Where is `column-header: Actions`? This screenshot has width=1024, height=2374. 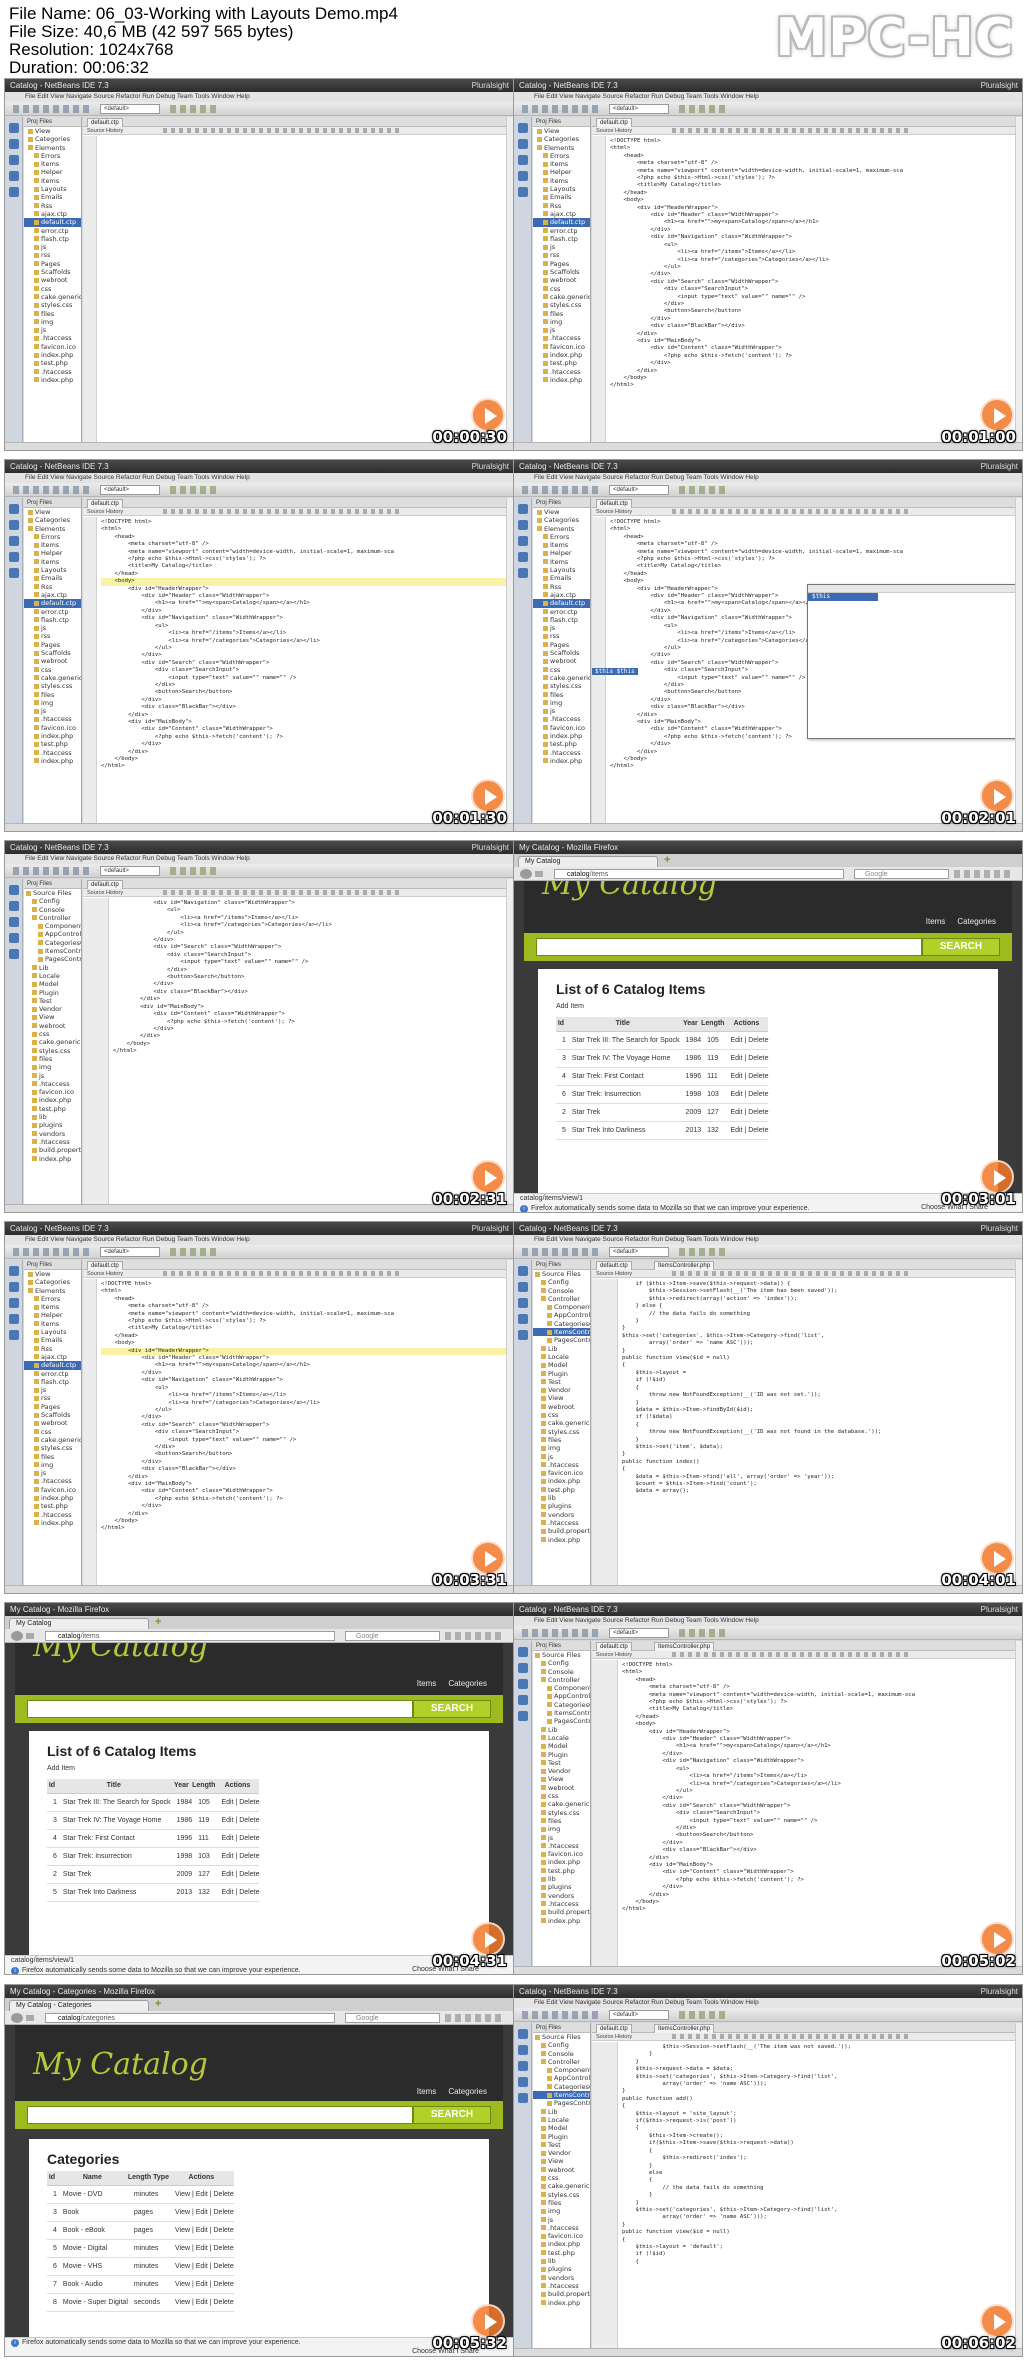
column-header: Actions is located at coordinates (201, 2178).